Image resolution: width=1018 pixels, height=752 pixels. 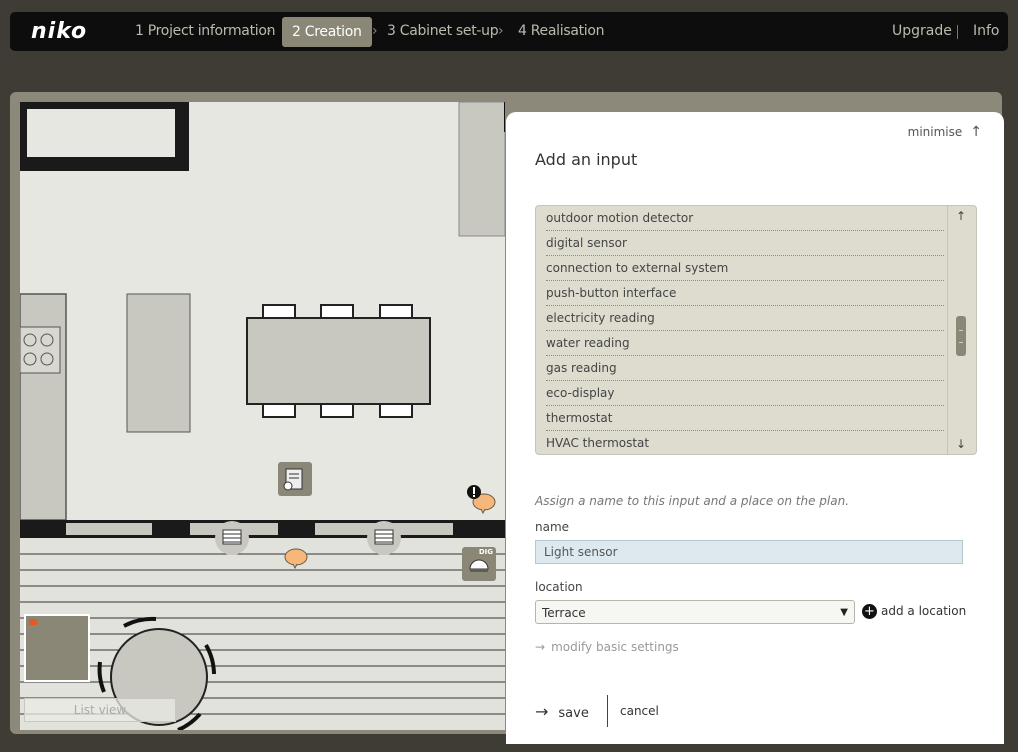 What do you see at coordinates (935, 132) in the screenshot?
I see `minimise-label: minimise` at bounding box center [935, 132].